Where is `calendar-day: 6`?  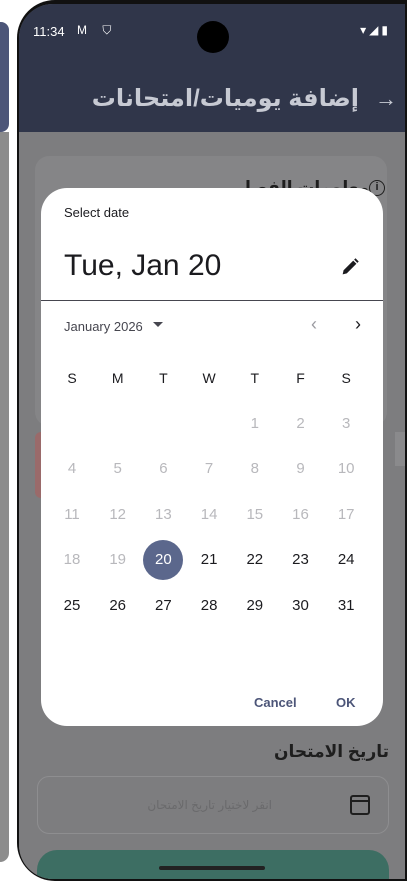
calendar-day: 6 is located at coordinates (163, 468).